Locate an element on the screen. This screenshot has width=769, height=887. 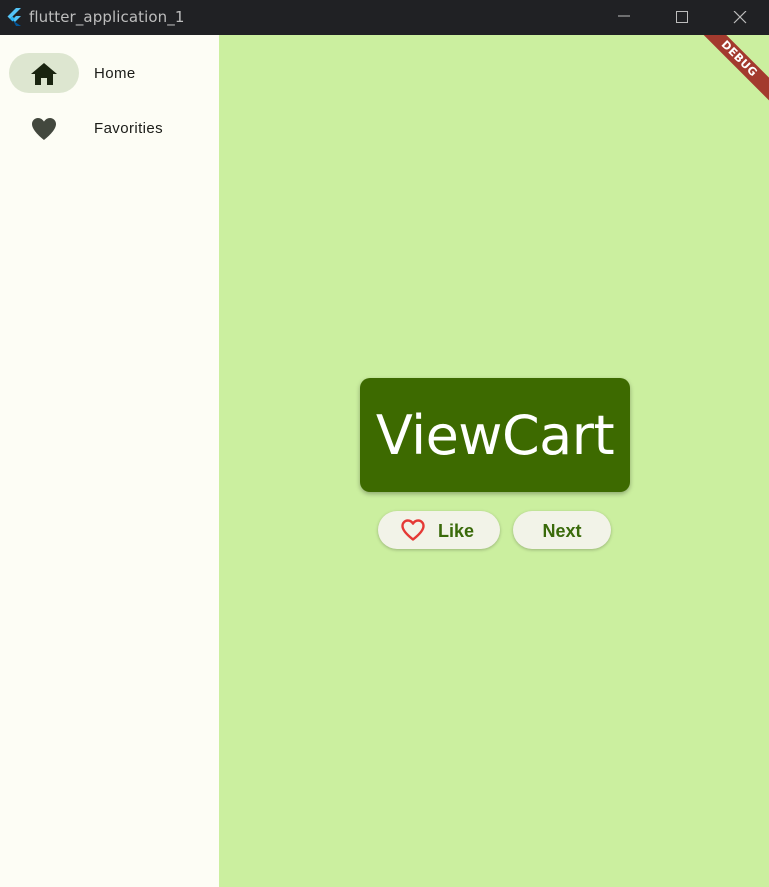
next-button-label: Next is located at coordinates (562, 531).